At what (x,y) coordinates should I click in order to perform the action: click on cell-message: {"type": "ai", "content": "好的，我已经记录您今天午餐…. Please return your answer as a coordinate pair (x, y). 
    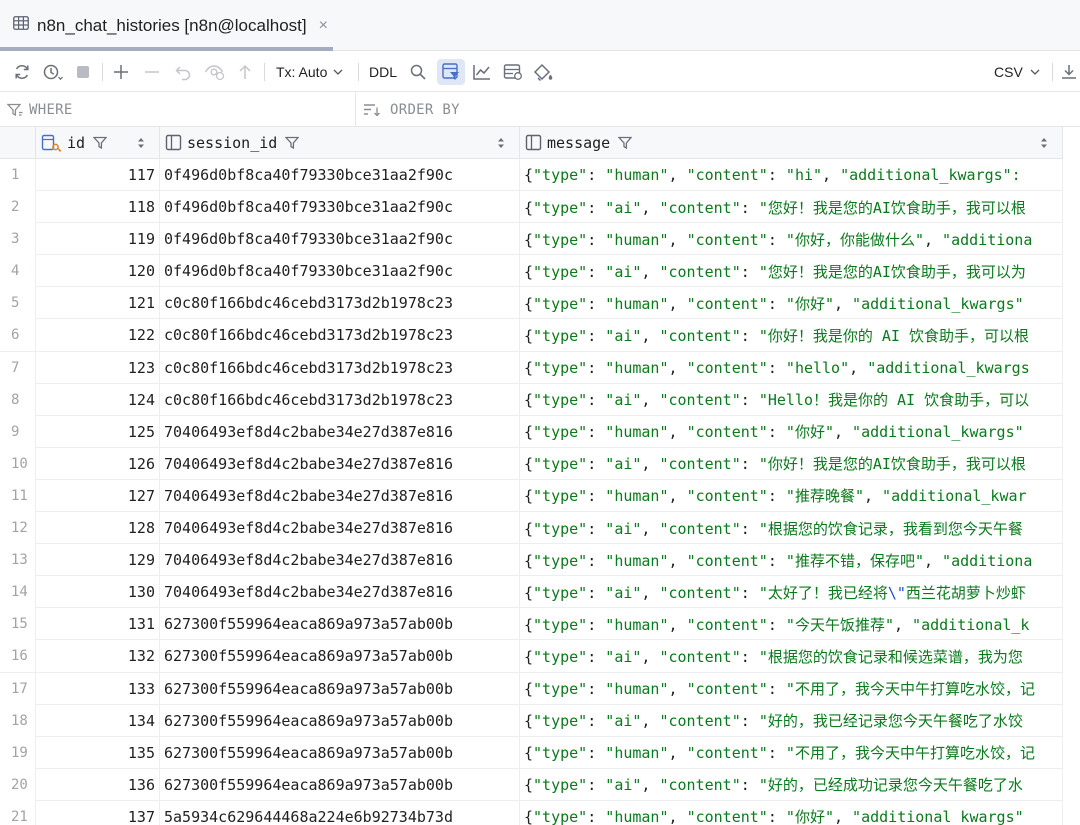
    Looking at the image, I should click on (791, 720).